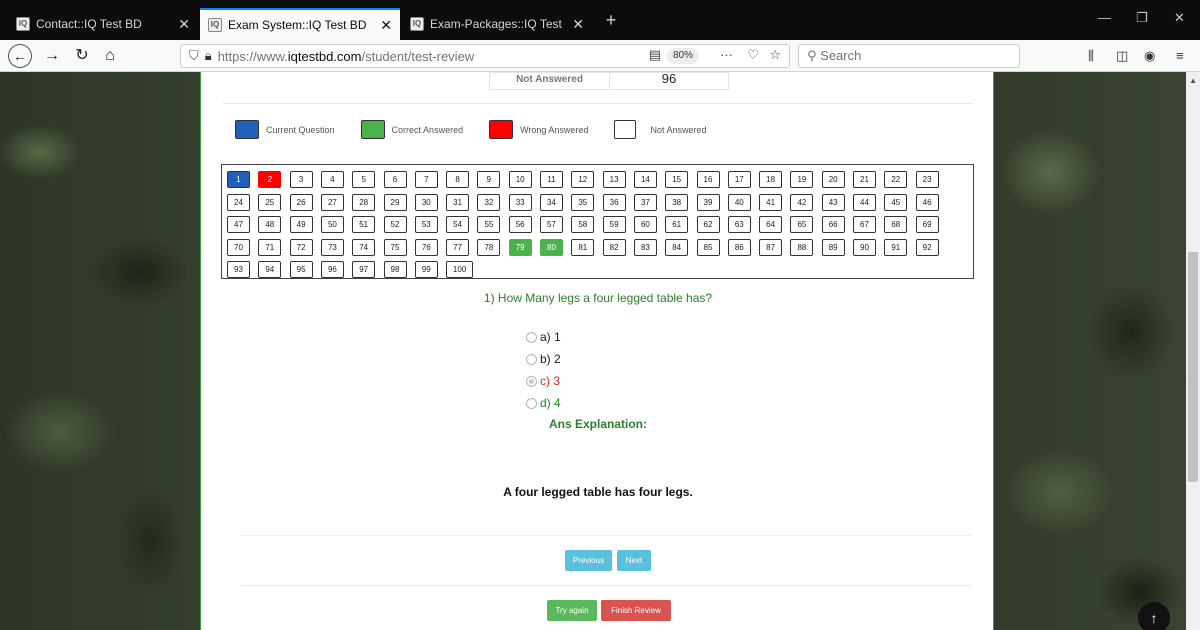  What do you see at coordinates (270, 225) in the screenshot?
I see `question-number-button: 48` at bounding box center [270, 225].